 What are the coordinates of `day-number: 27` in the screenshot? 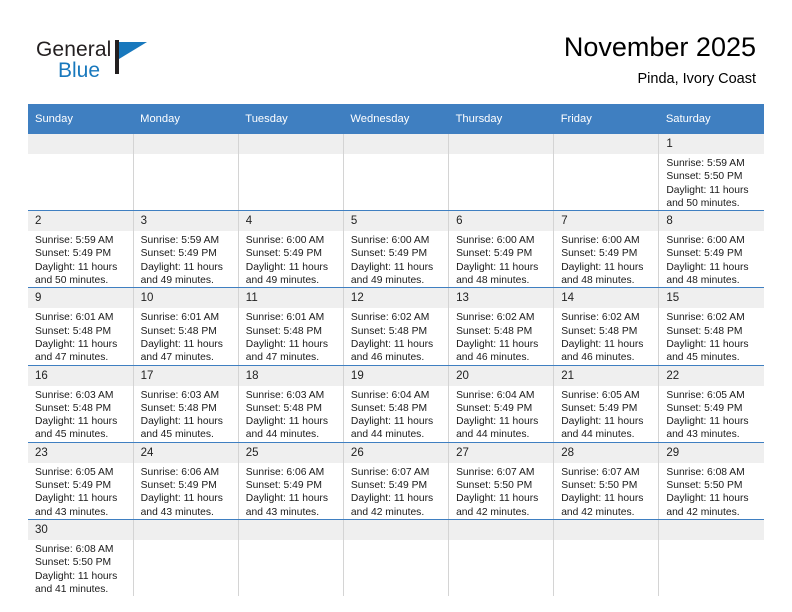 It's located at (501, 452).